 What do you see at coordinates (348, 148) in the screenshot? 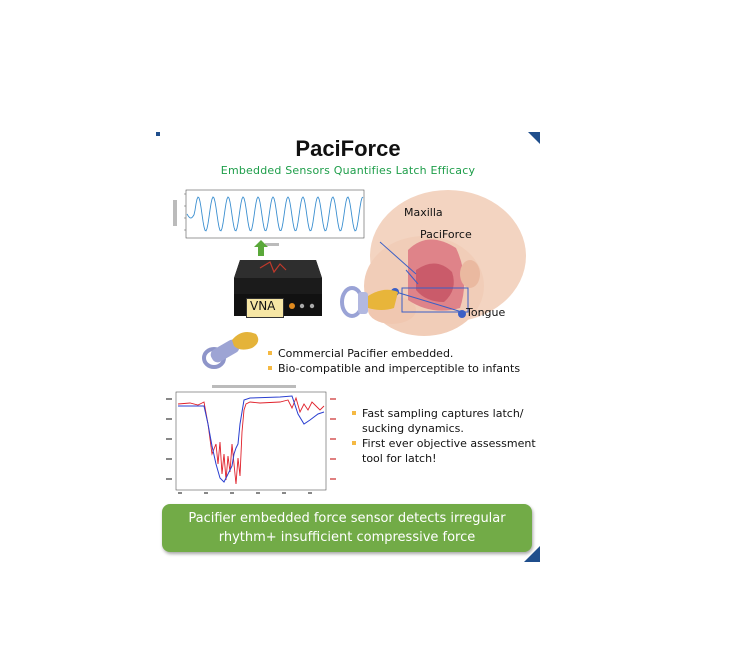
I see `slide-title: PaciForce` at bounding box center [348, 148].